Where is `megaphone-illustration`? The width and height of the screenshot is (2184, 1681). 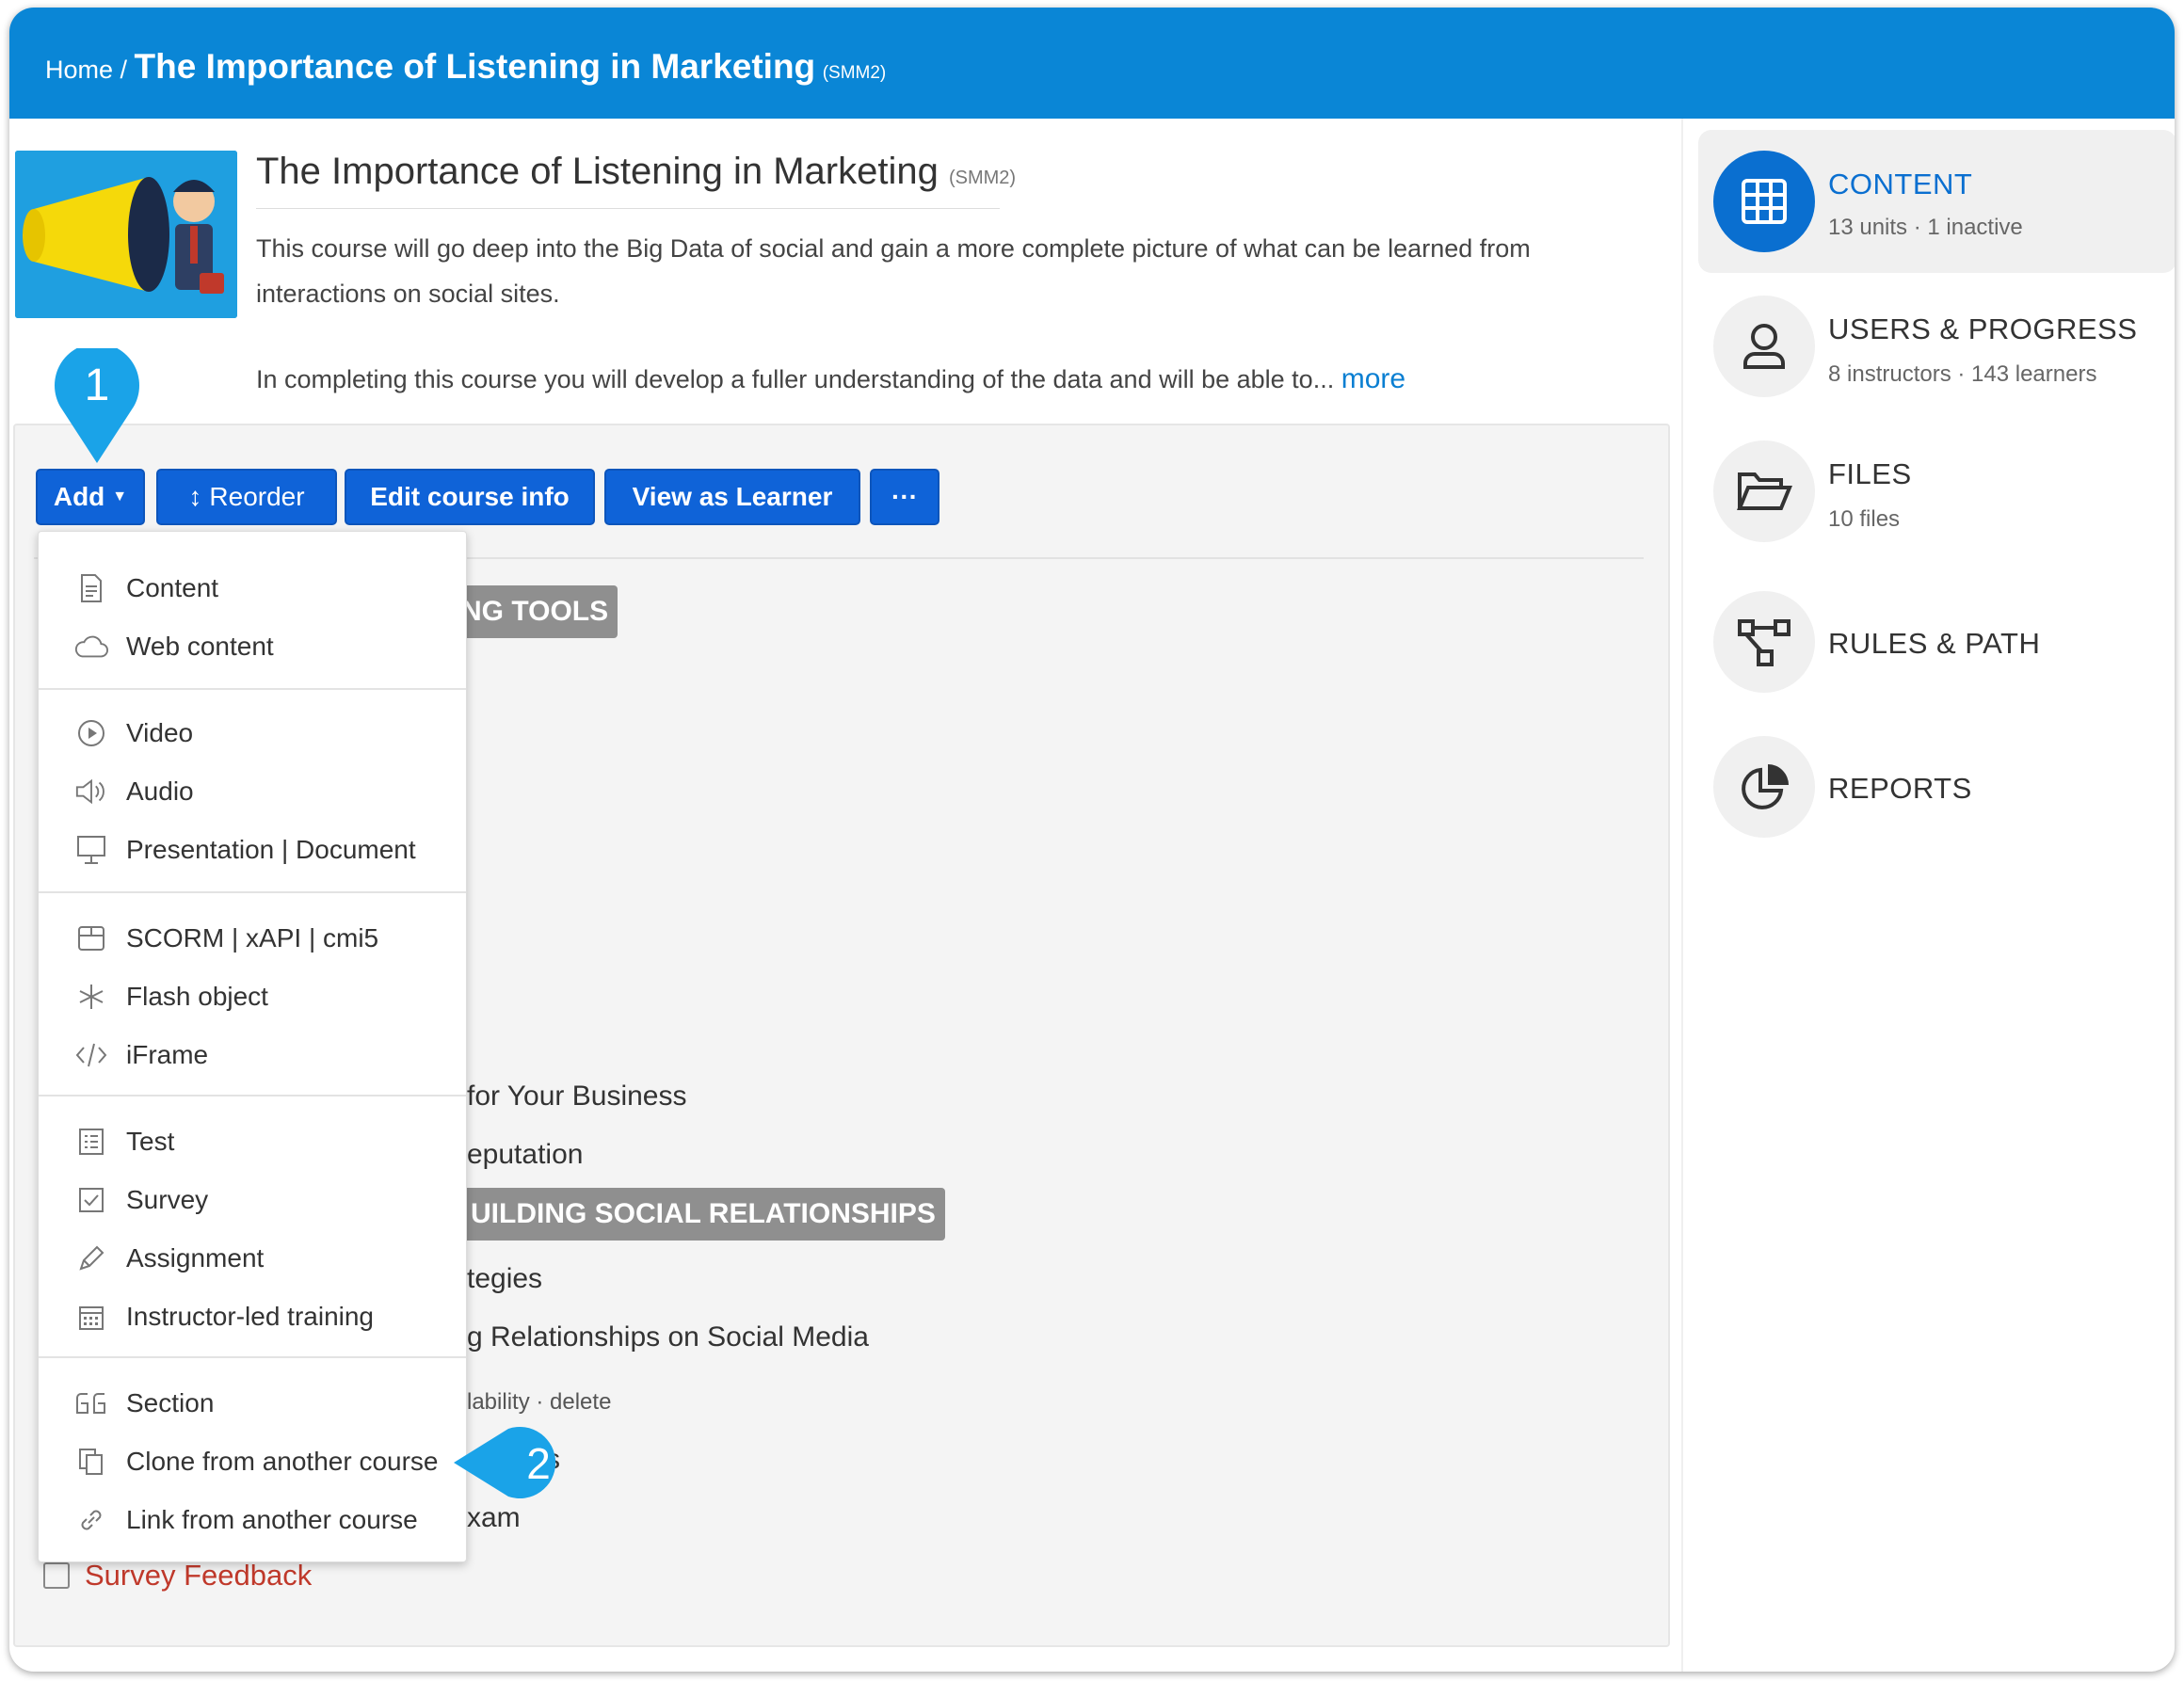 megaphone-illustration is located at coordinates (126, 234).